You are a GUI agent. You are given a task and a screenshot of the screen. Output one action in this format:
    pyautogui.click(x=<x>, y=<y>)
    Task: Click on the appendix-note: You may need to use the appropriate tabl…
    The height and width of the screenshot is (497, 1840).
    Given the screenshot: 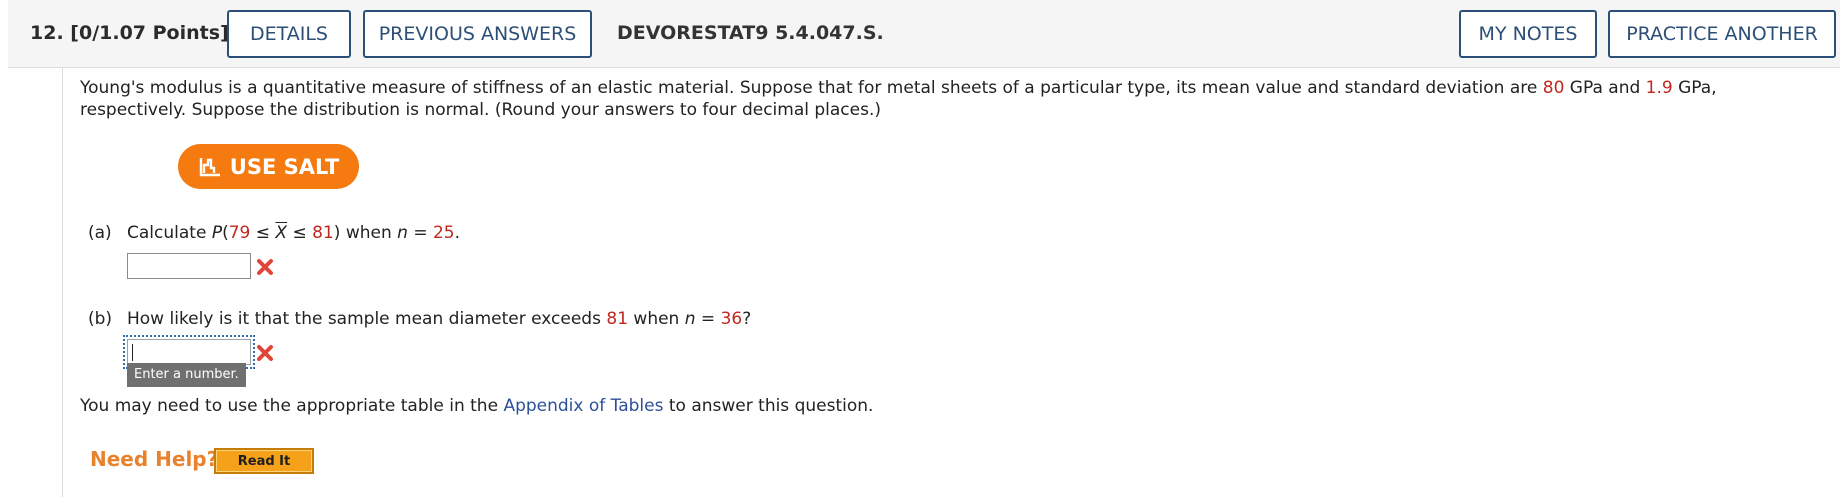 What is the action you would take?
    pyautogui.click(x=476, y=406)
    